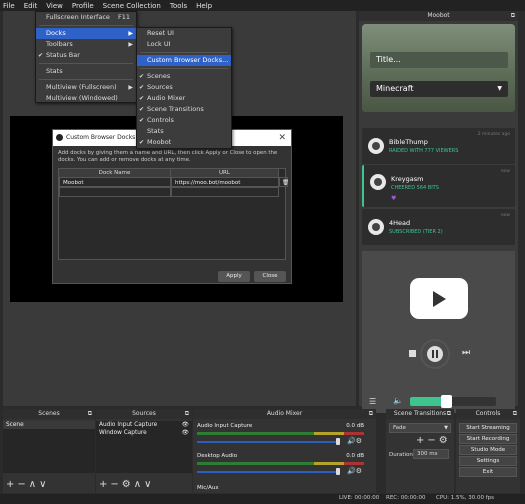 The image size is (525, 504). Describe the element at coordinates (401, 455) in the screenshot. I see `duration-label: Duration` at that location.